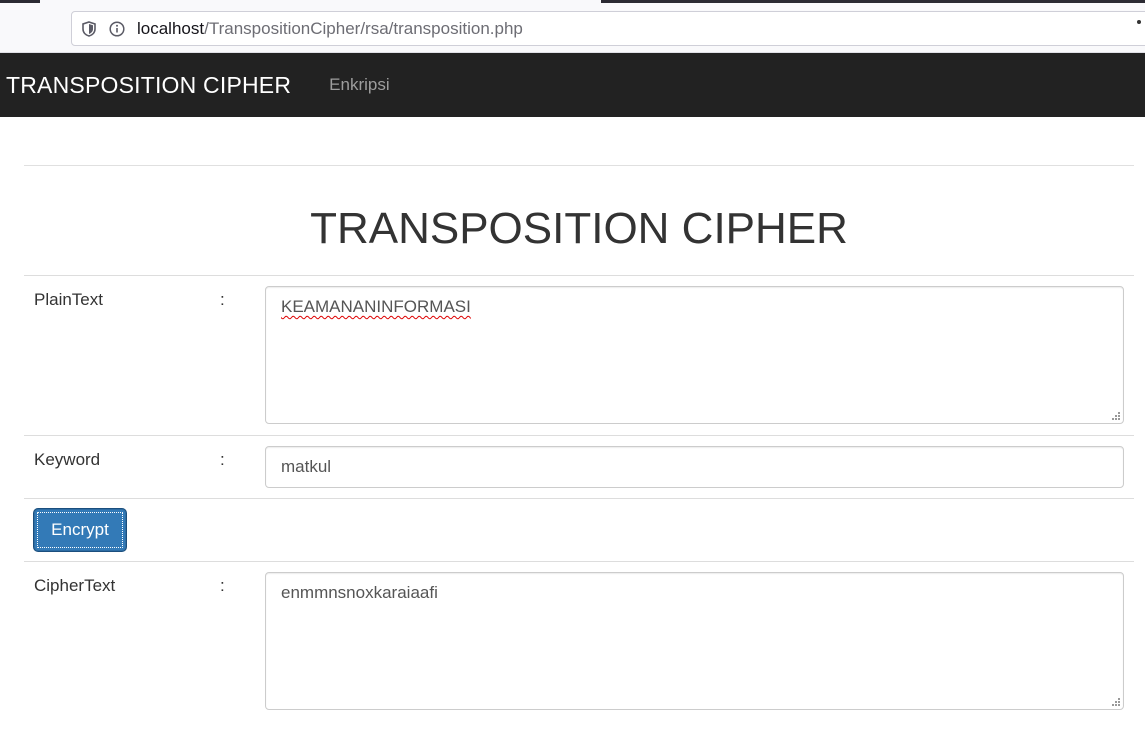 The width and height of the screenshot is (1145, 734). Describe the element at coordinates (572, 85) in the screenshot. I see `navbar: TRANSPOSITION CIPHER Enkripsi` at that location.